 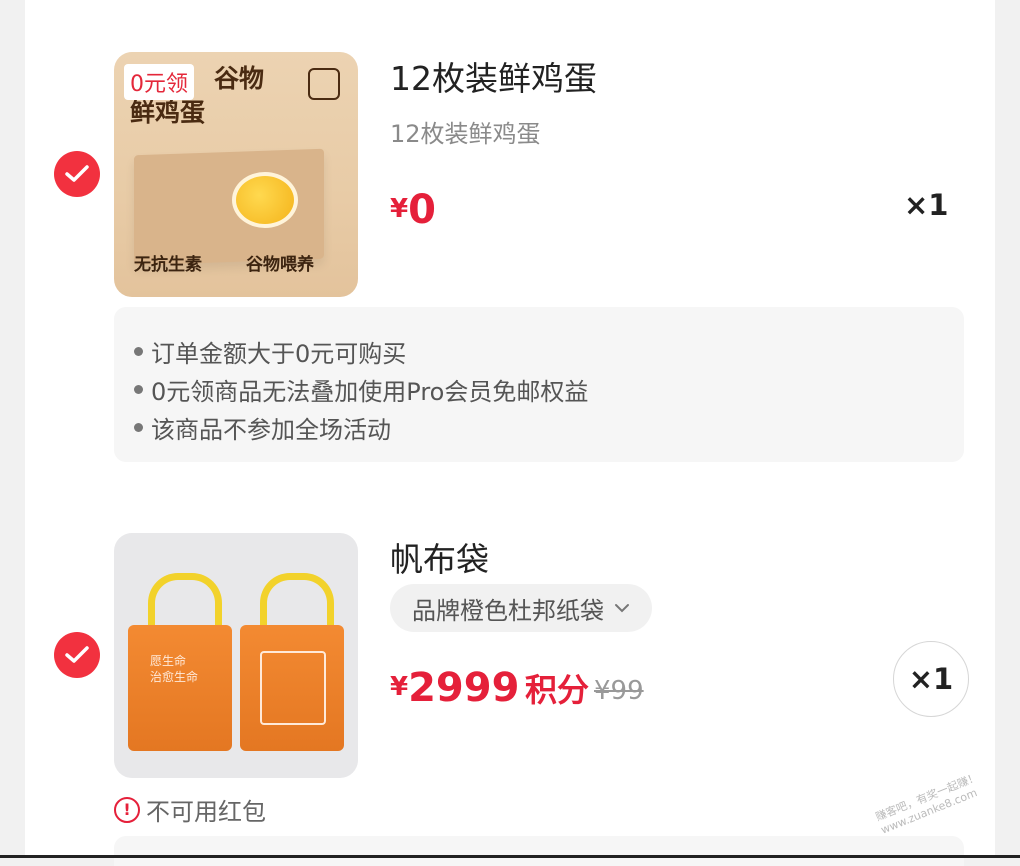 I want to click on chevron-down-icon, so click(x=622, y=608).